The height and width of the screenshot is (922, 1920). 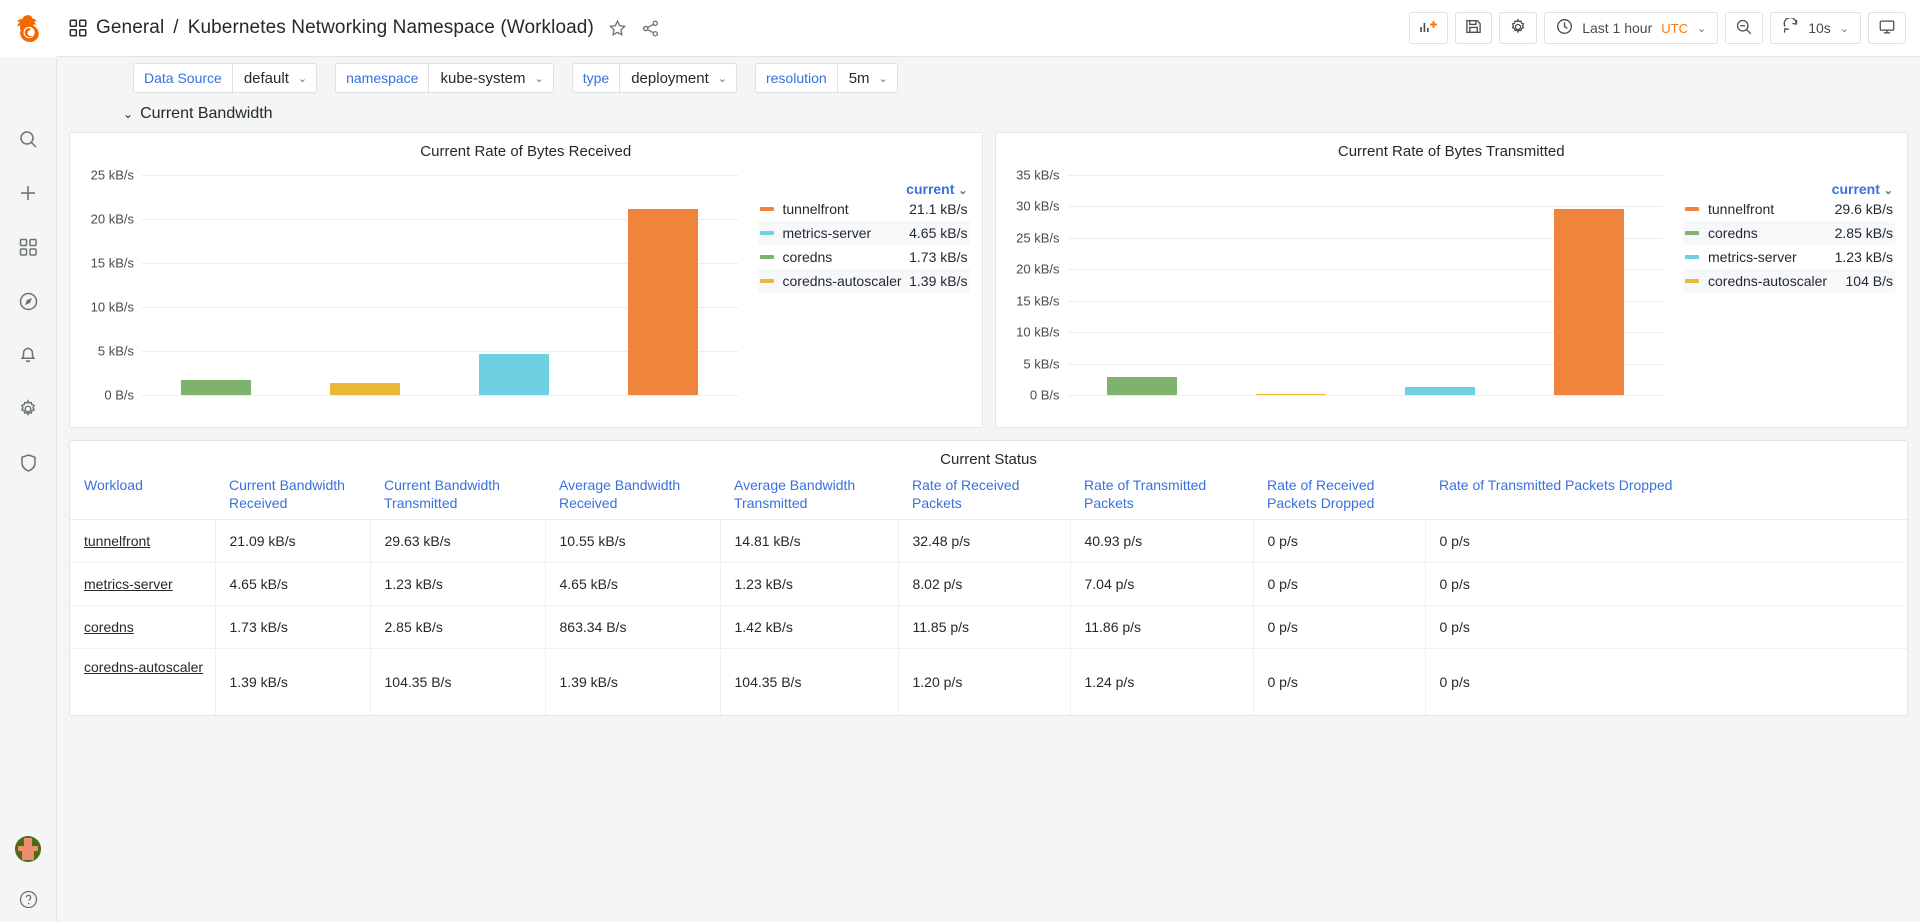 What do you see at coordinates (28, 301) in the screenshot?
I see `sidebar-item-explore` at bounding box center [28, 301].